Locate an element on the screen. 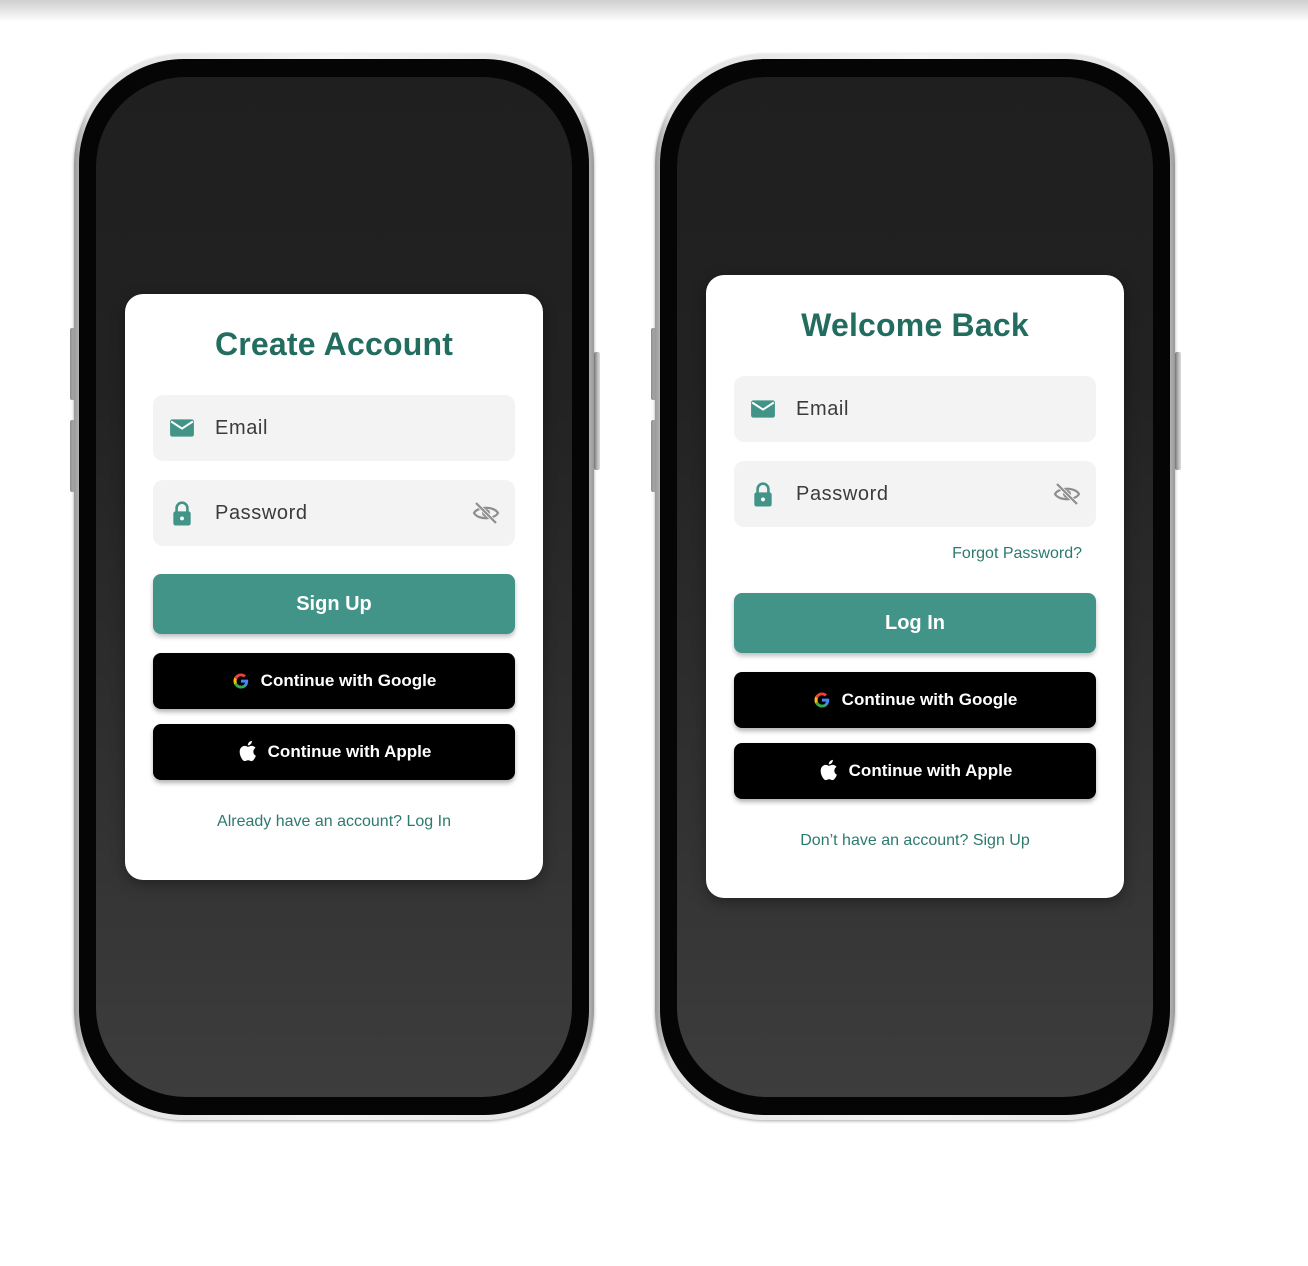  login-password-label: Password is located at coordinates (842, 494).